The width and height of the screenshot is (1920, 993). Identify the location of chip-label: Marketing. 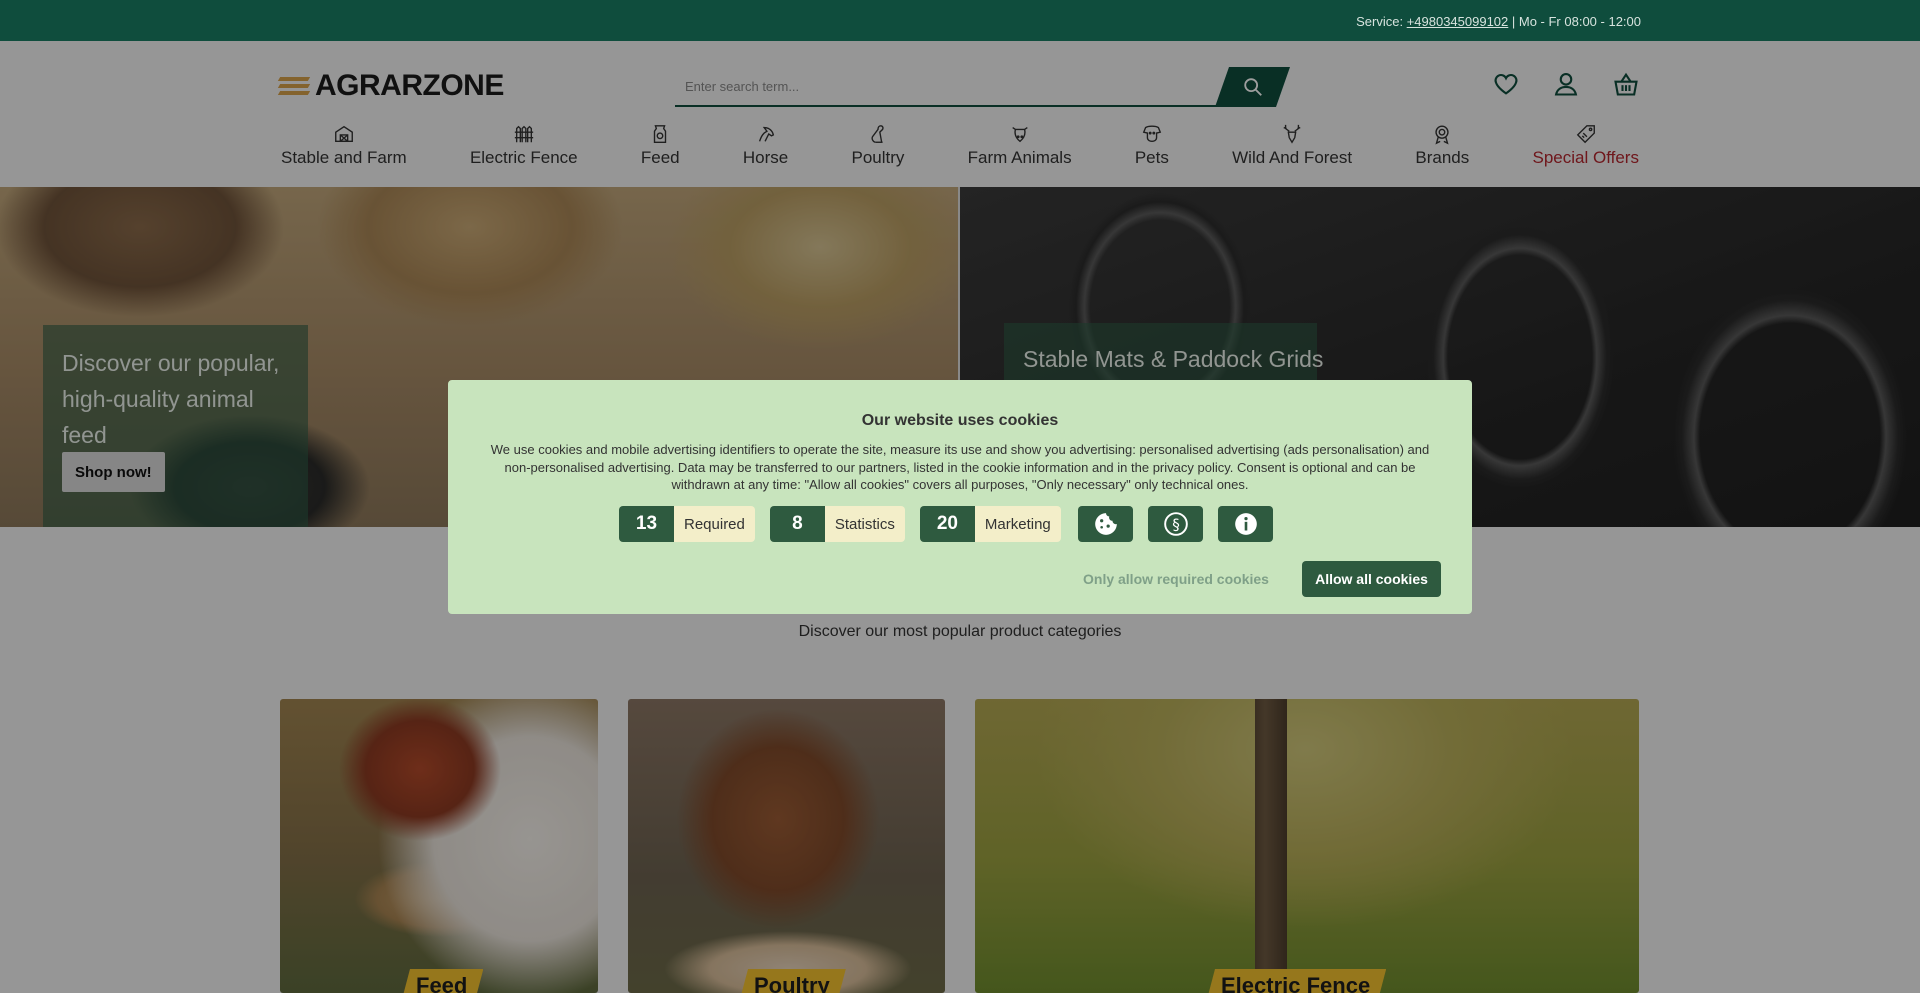
(1017, 524).